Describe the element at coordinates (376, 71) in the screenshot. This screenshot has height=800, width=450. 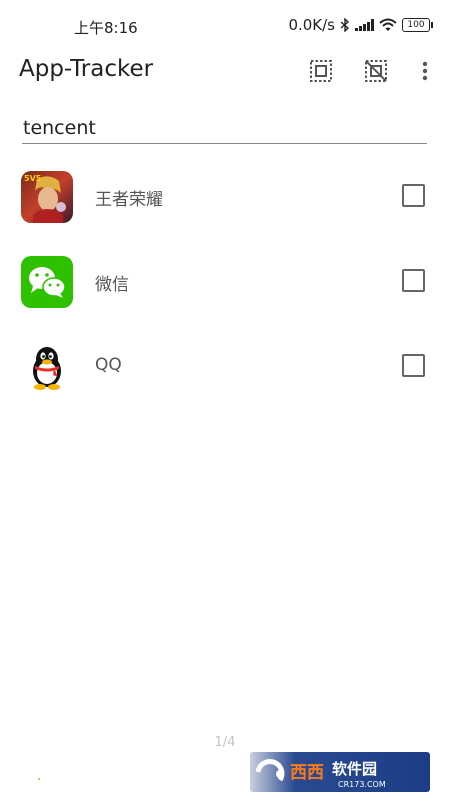
I see `deselect-all-icon` at that location.